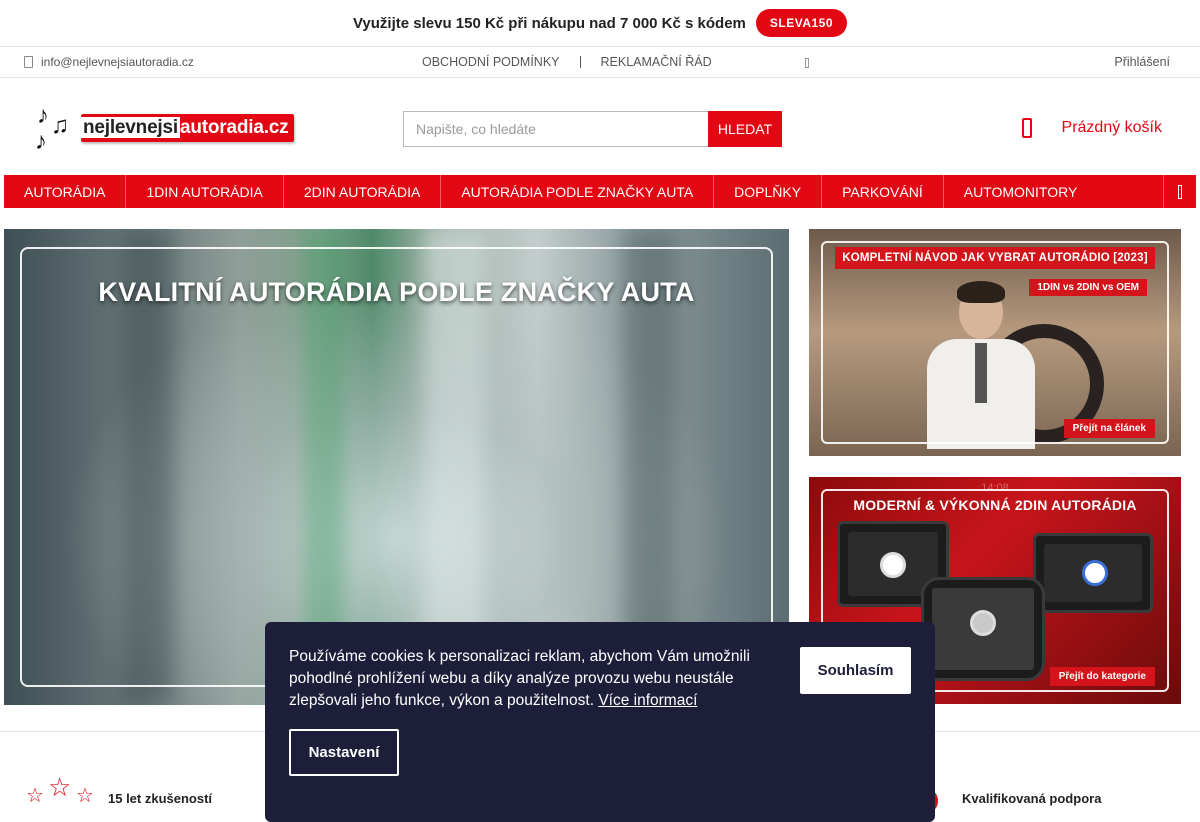 The image size is (1200, 822). Describe the element at coordinates (1032, 798) in the screenshot. I see `usp-support: Kvalifikovaná podpora` at that location.